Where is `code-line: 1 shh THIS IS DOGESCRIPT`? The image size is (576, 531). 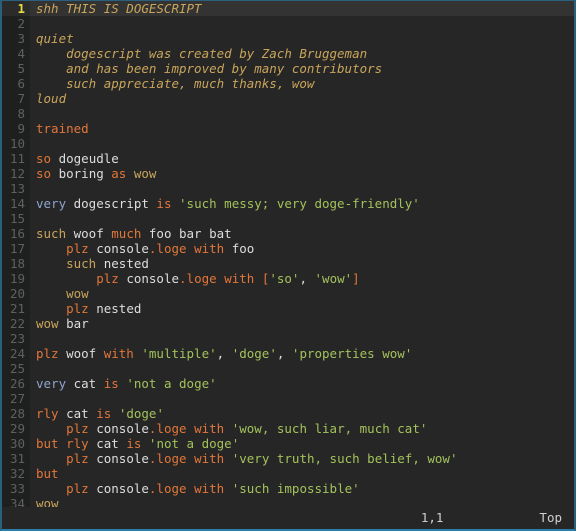 code-line: 1 shh THIS IS DOGESCRIPT is located at coordinates (288, 8).